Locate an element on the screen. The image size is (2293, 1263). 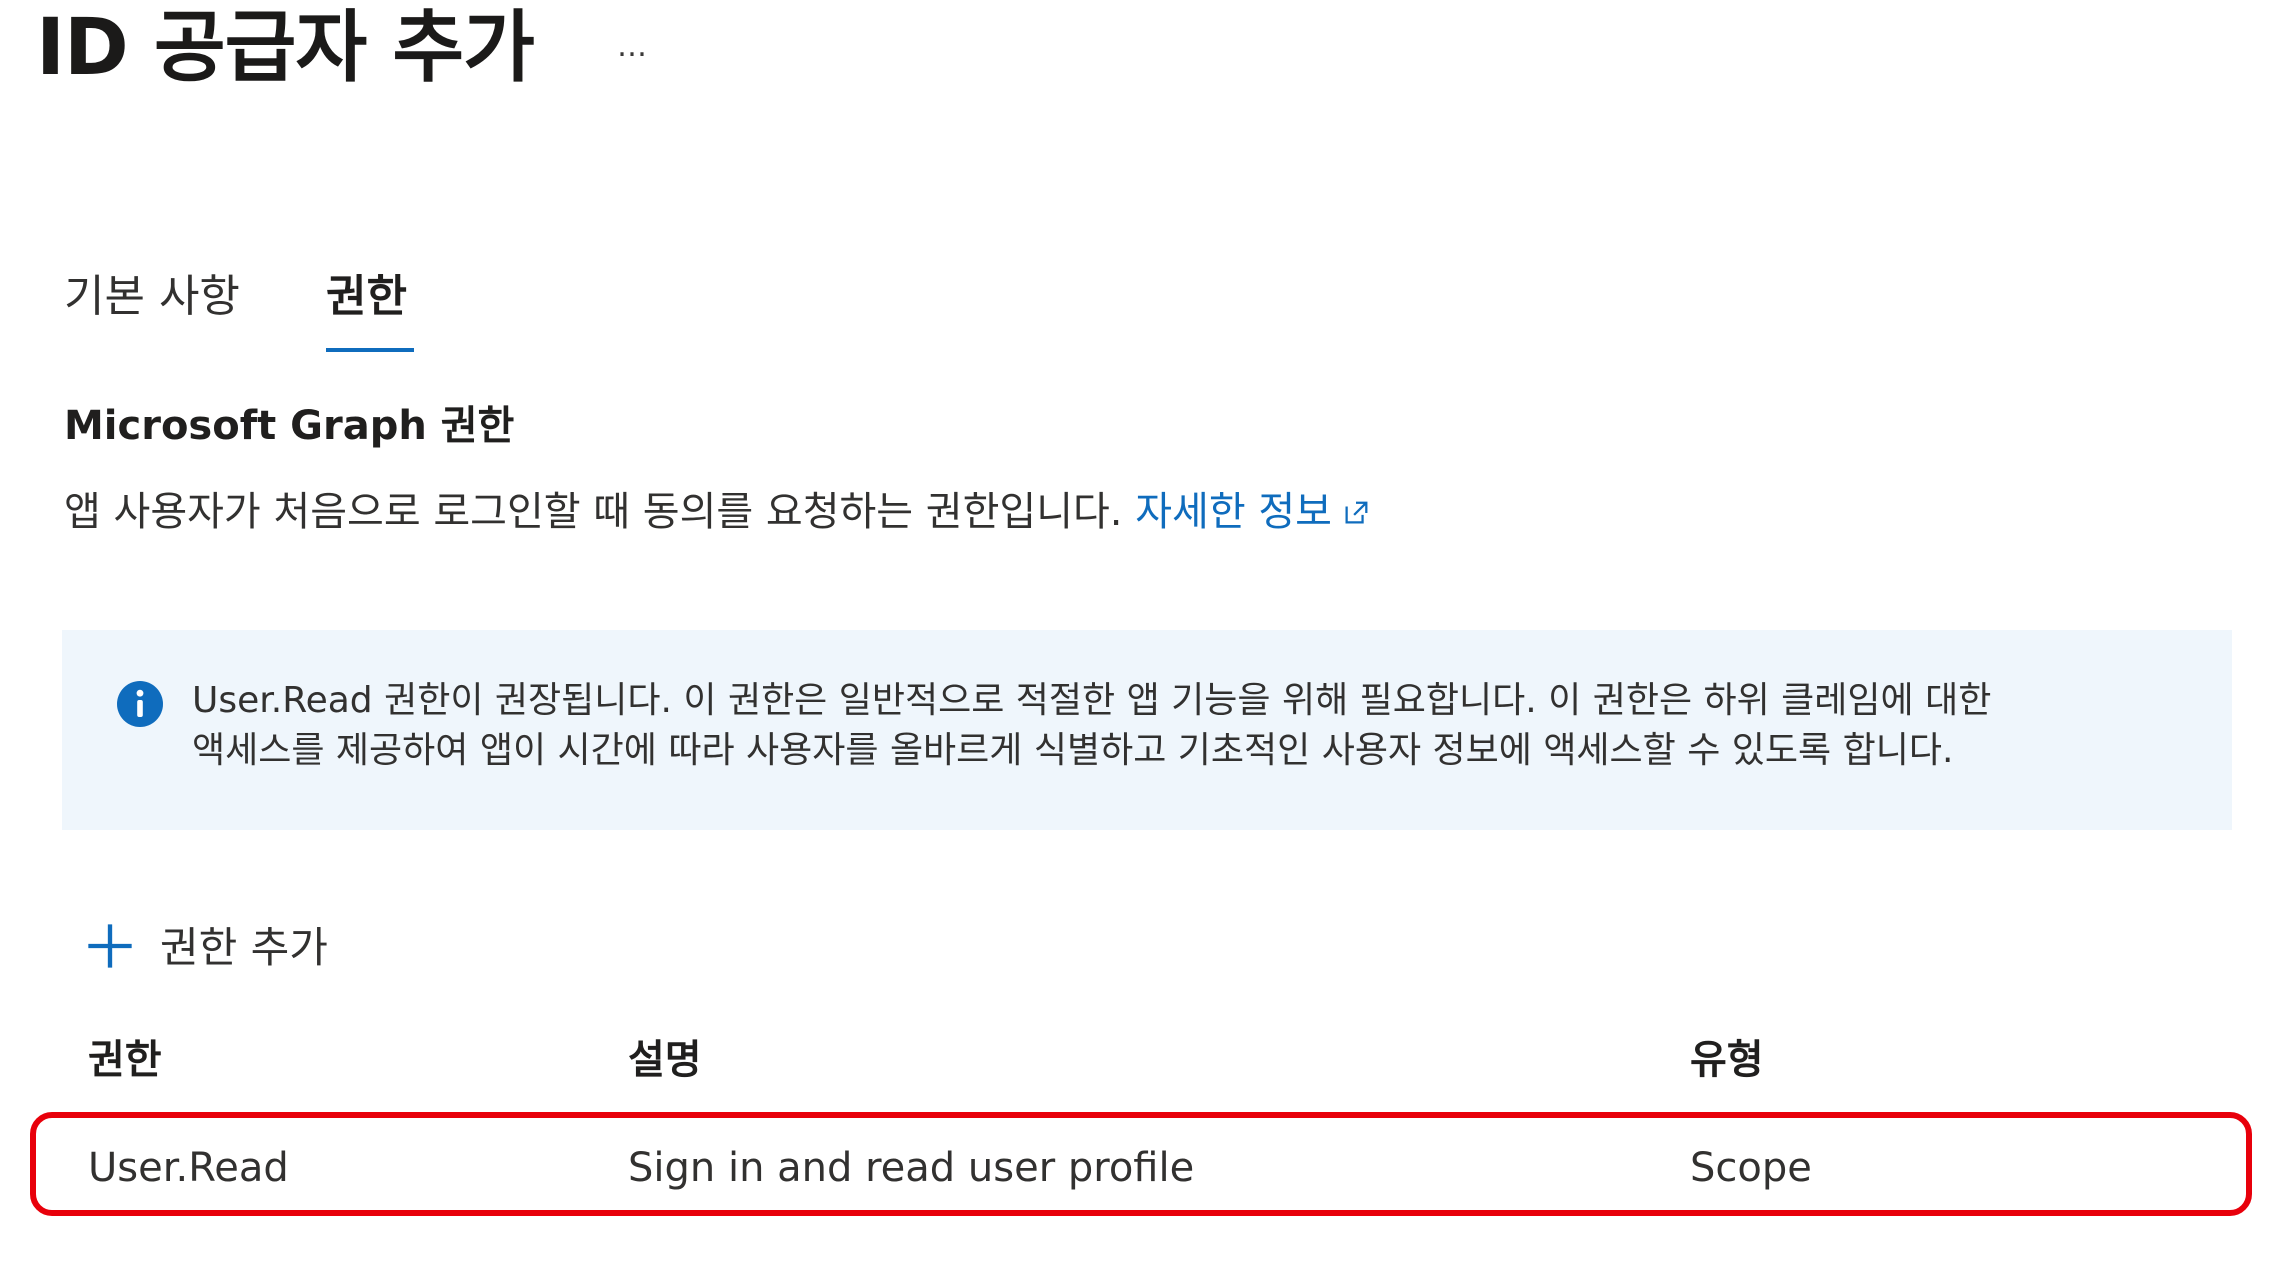
table-cell-description: Sign in and read user profile is located at coordinates (911, 1168).